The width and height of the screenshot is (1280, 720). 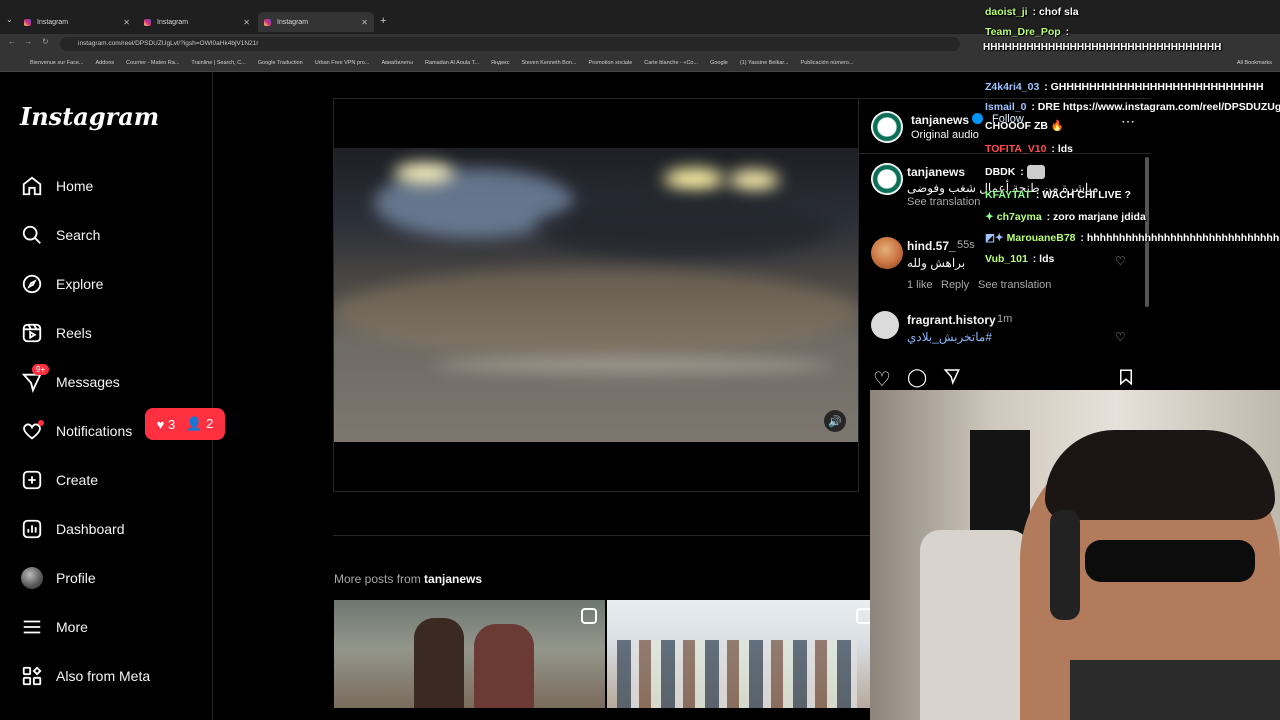 What do you see at coordinates (453, 579) in the screenshot?
I see `more-posts-author: tanjanews` at bounding box center [453, 579].